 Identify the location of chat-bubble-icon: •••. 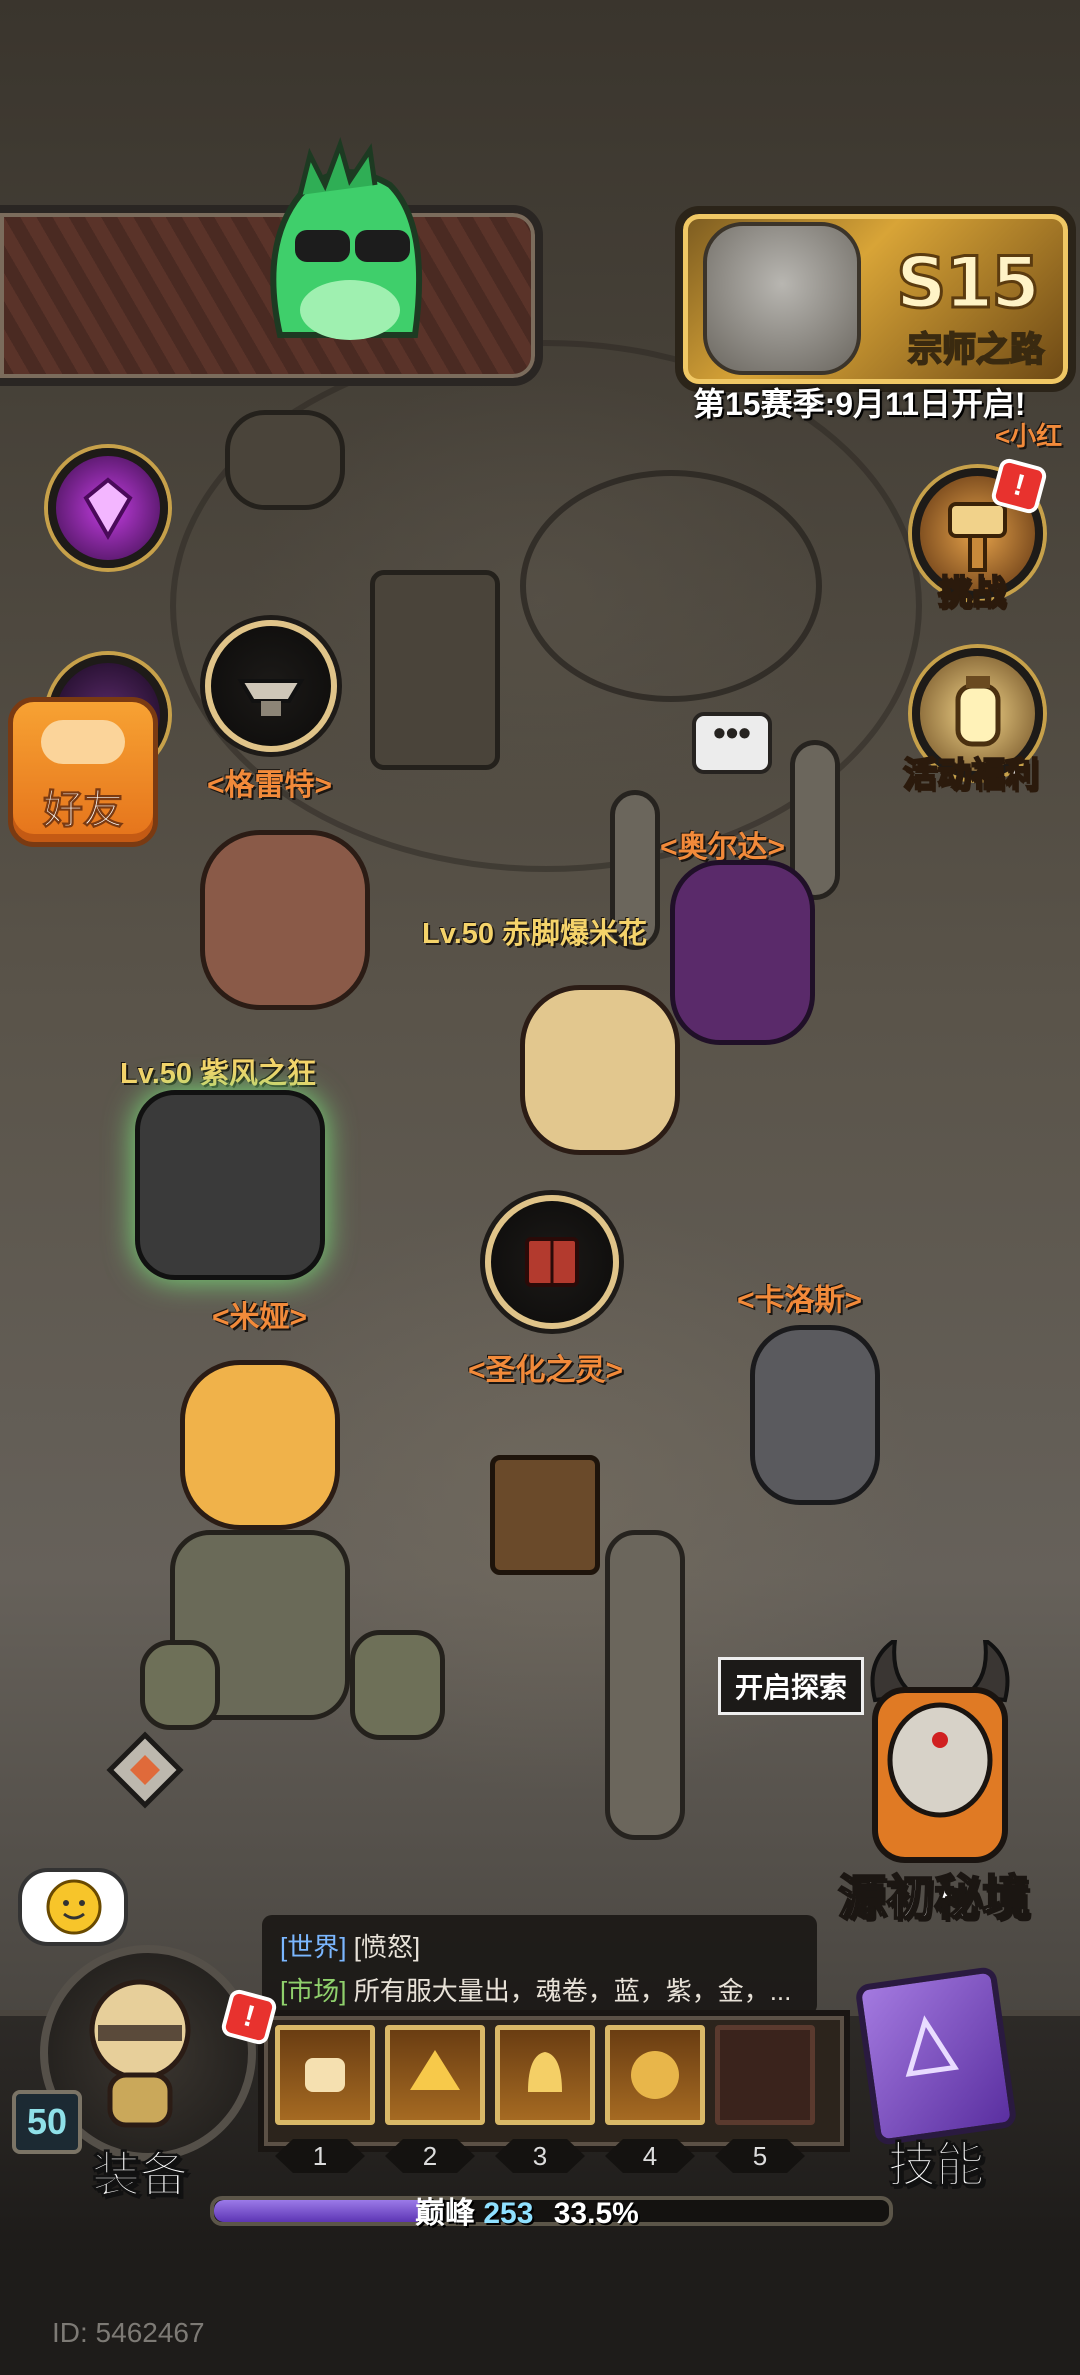
(732, 743).